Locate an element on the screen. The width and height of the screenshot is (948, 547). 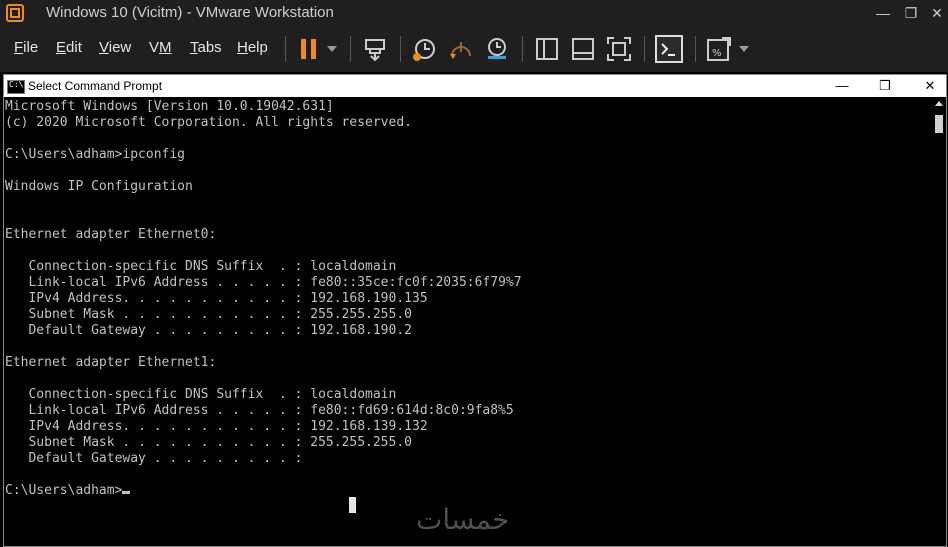
full-screen-icon is located at coordinates (619, 49).